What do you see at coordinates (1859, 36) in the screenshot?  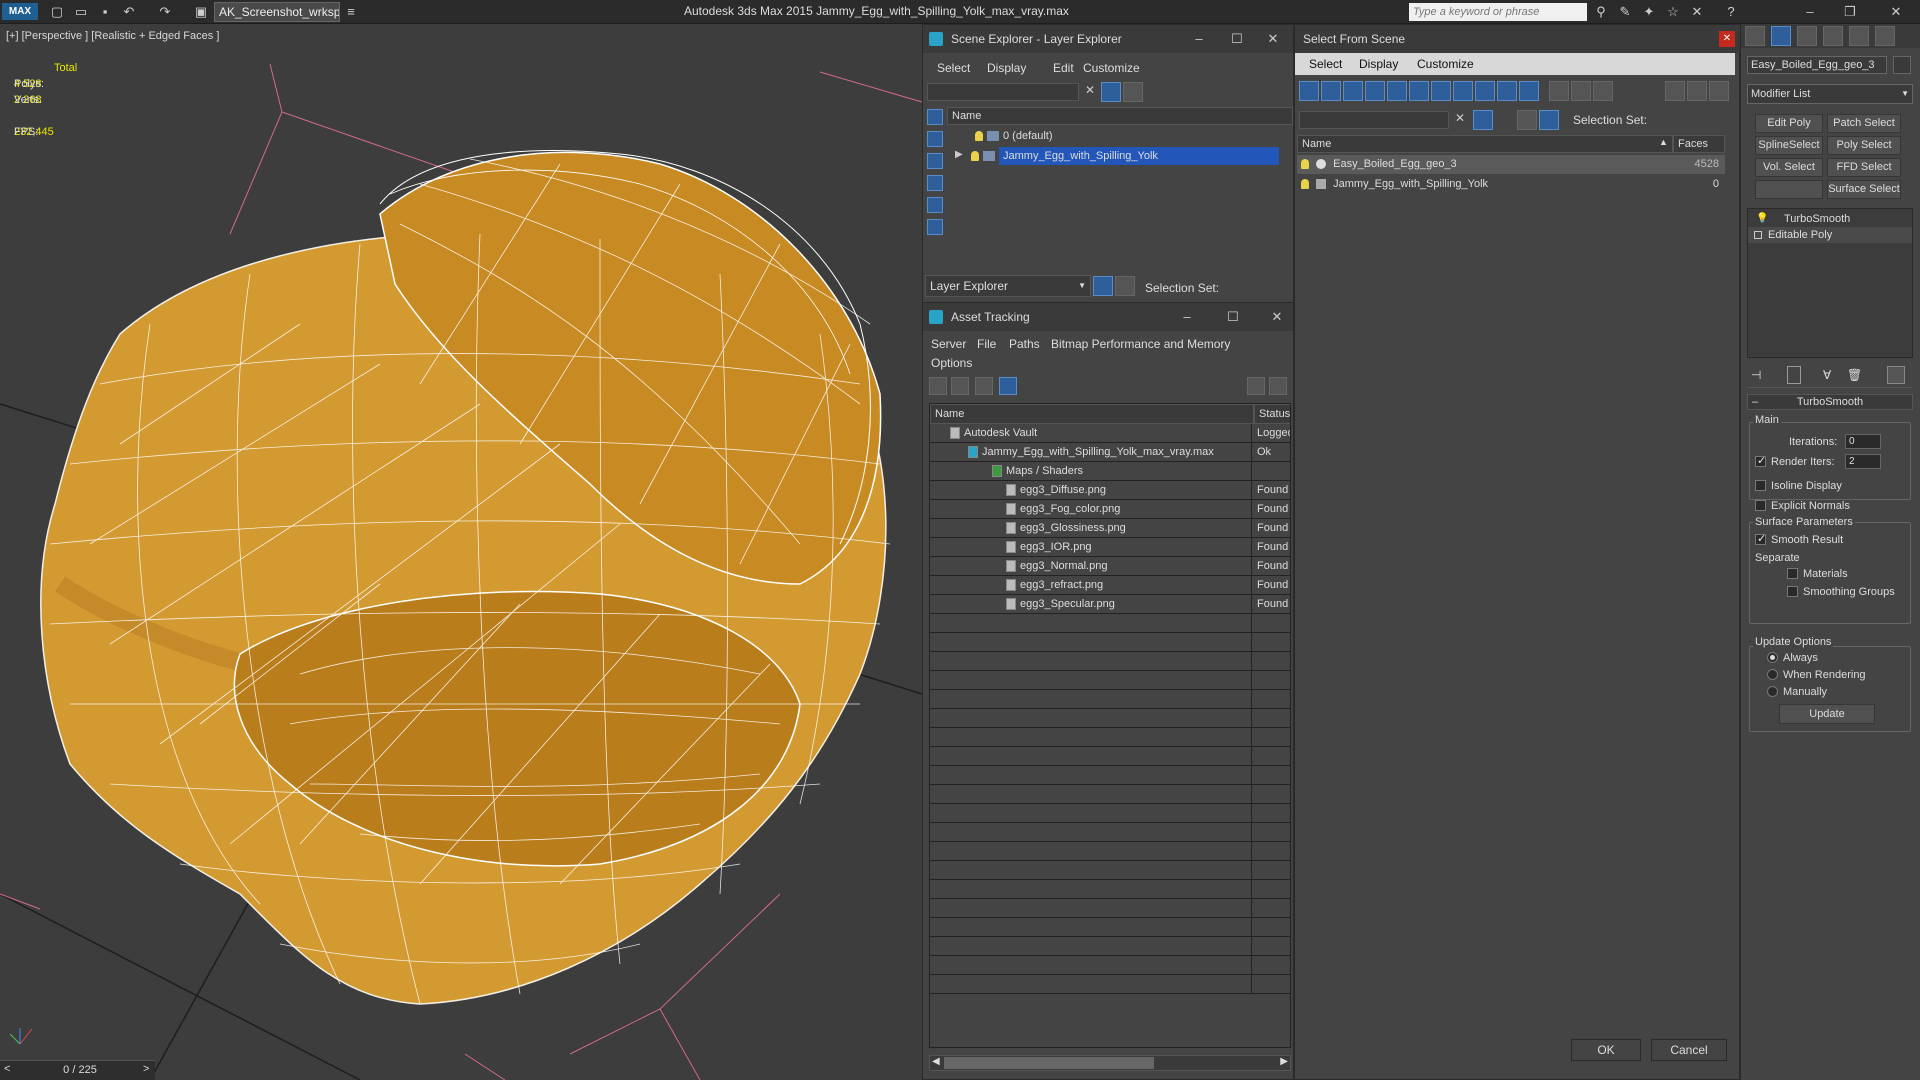 I see `display-tab-icon` at bounding box center [1859, 36].